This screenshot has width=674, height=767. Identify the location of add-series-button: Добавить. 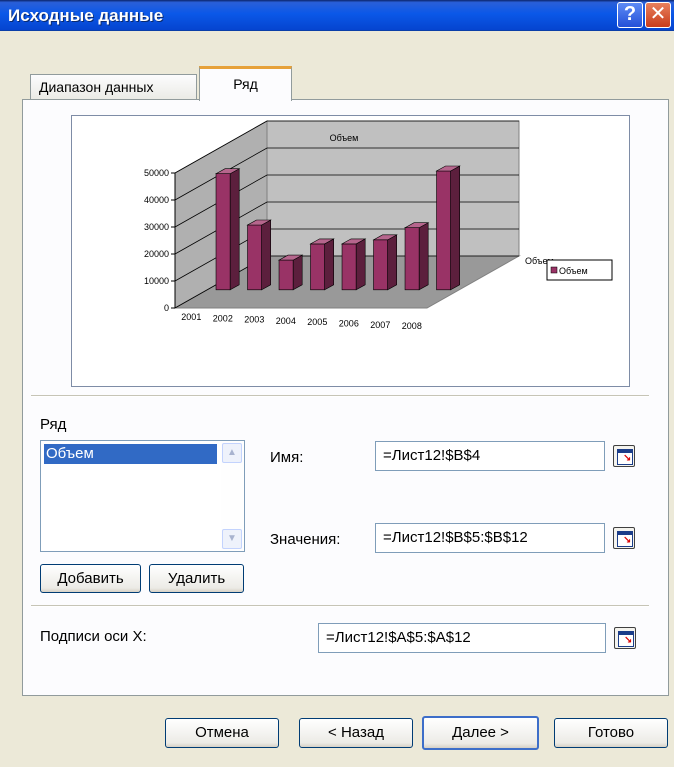
(90, 578).